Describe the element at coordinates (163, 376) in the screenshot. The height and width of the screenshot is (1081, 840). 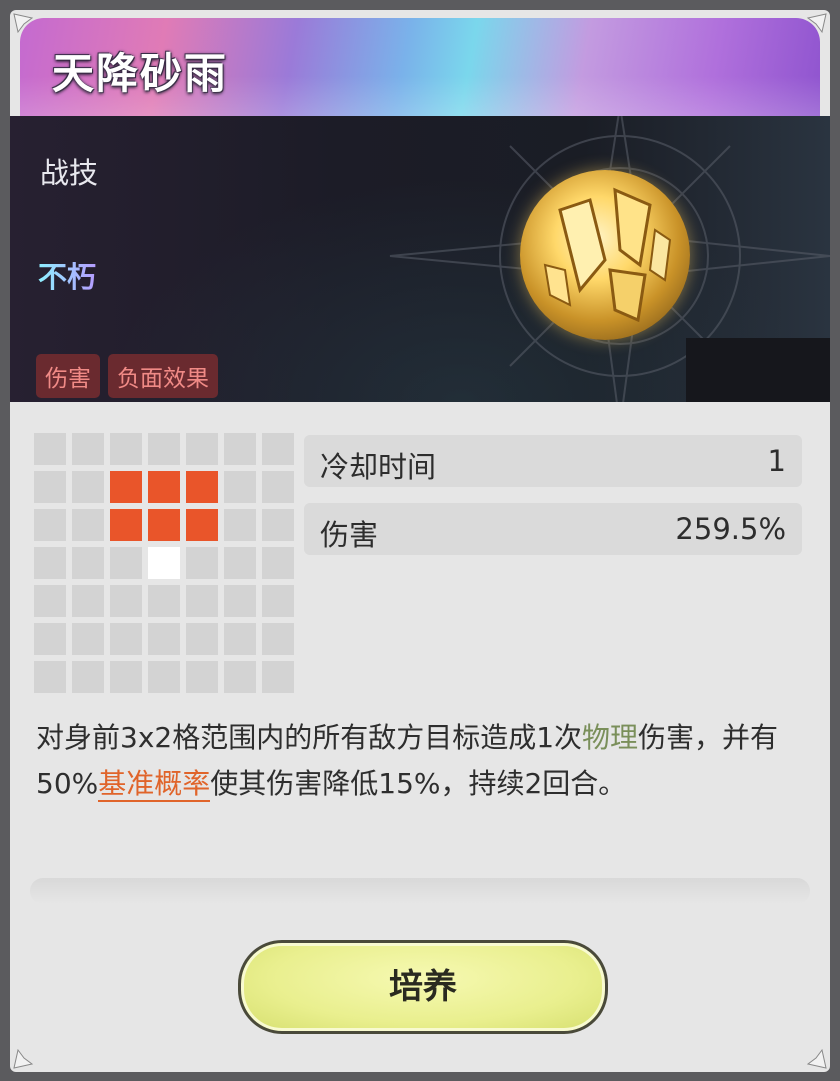
I see `tag-debuff: 负面效果` at that location.